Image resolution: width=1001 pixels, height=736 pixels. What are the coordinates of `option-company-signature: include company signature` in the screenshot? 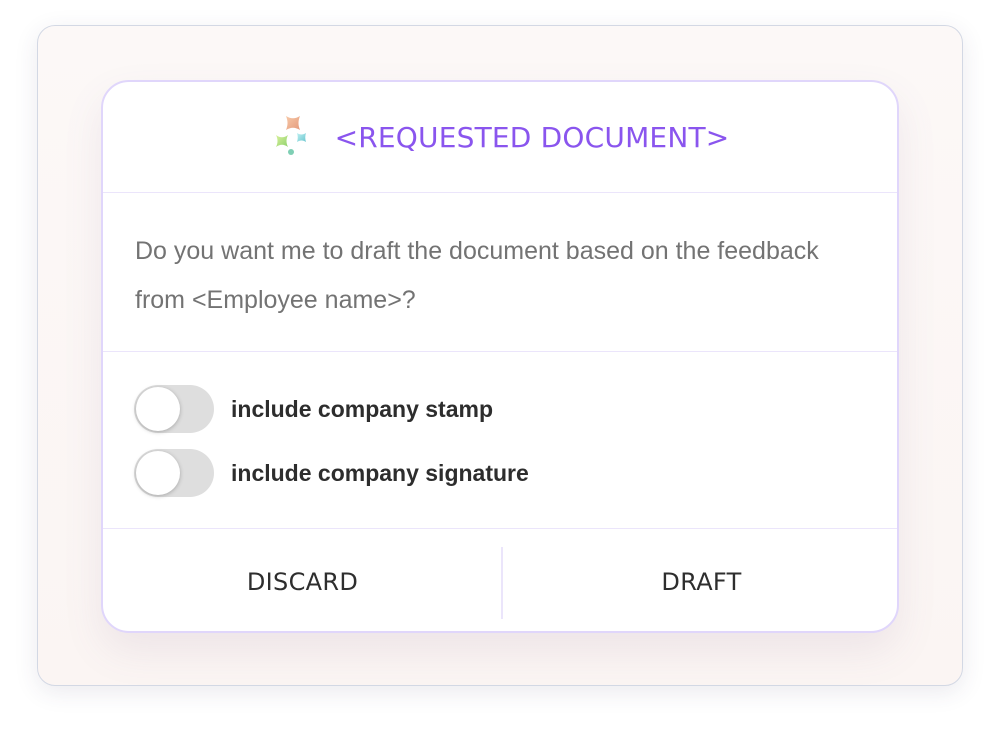 It's located at (331, 473).